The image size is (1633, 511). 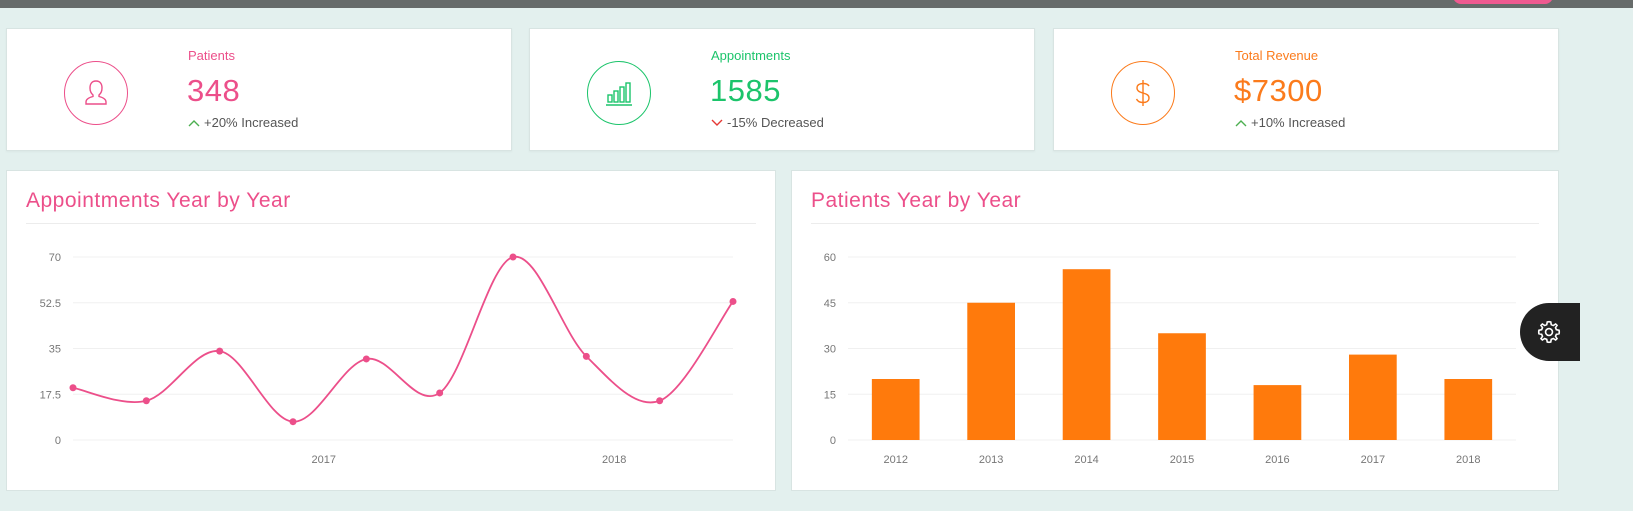 I want to click on stat-card-revenue: Total Revenue $7300 +10% Increased, so click(x=1306, y=89).